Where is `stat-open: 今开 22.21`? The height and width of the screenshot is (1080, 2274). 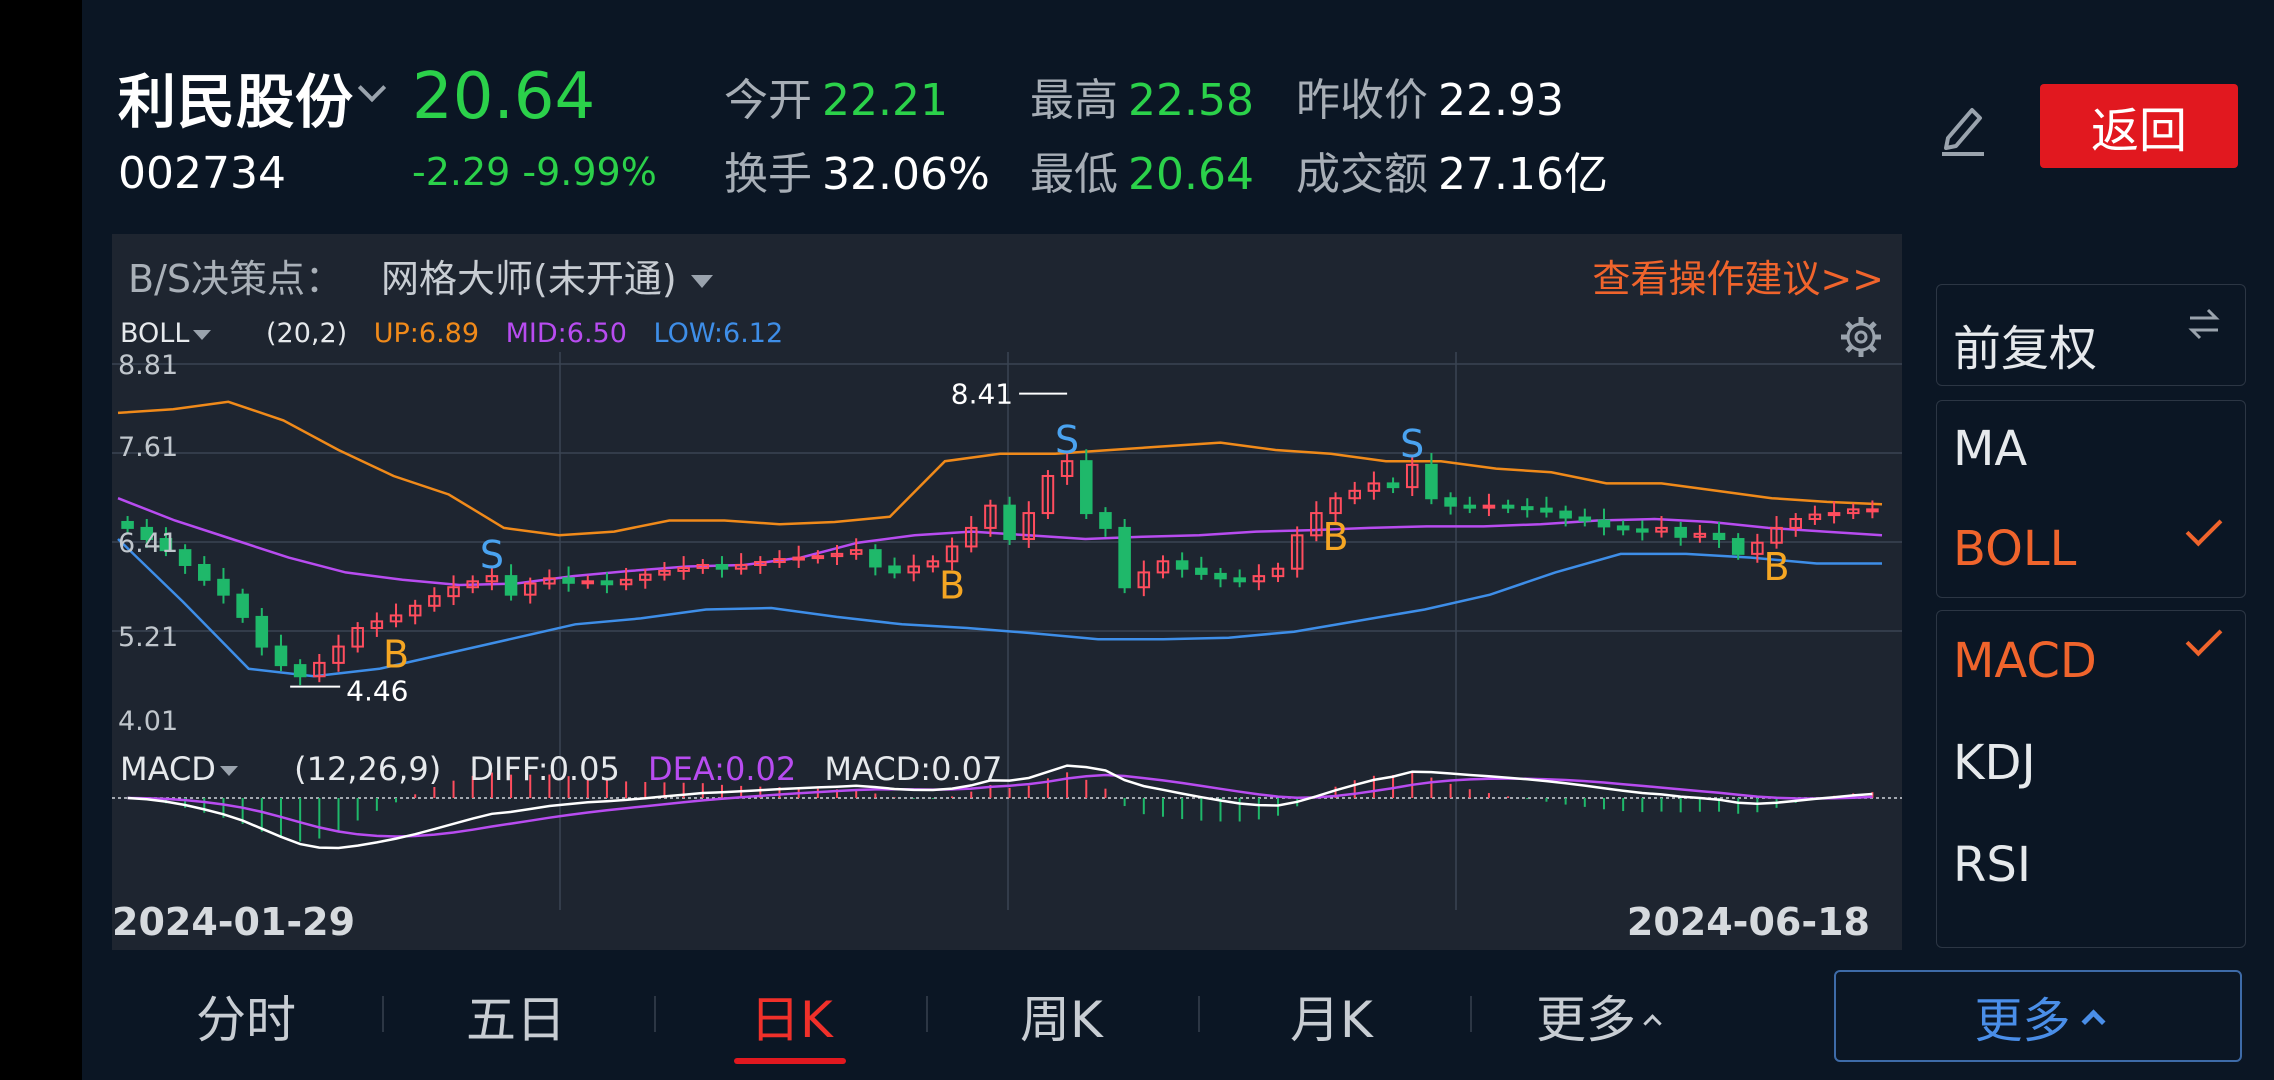
stat-open: 今开 22.21 is located at coordinates (836, 96).